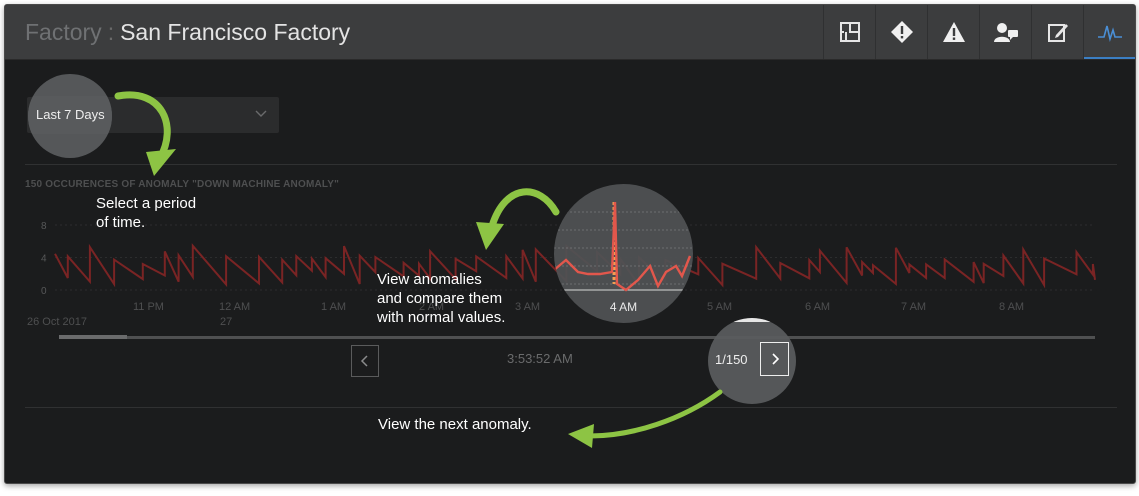  Describe the element at coordinates (161, 162) in the screenshot. I see `arrow-period-head` at that location.